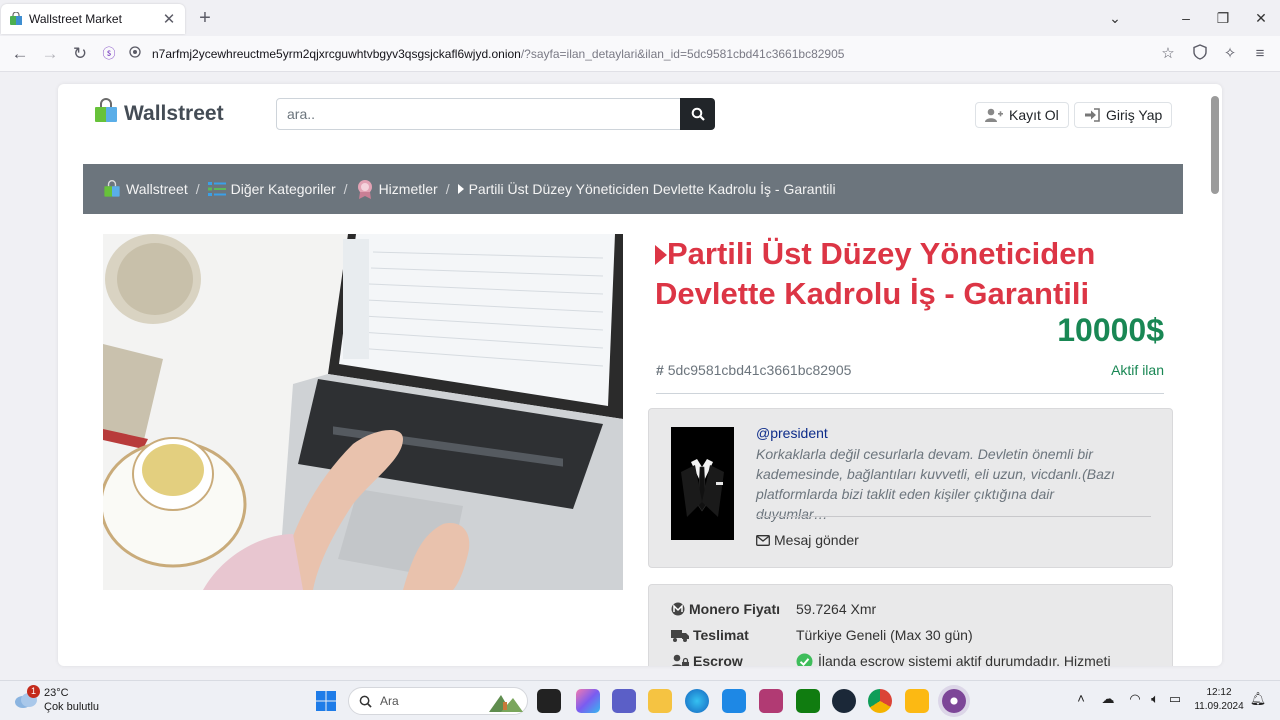  Describe the element at coordinates (80, 54) in the screenshot. I see `reload-icon: ↻` at that location.